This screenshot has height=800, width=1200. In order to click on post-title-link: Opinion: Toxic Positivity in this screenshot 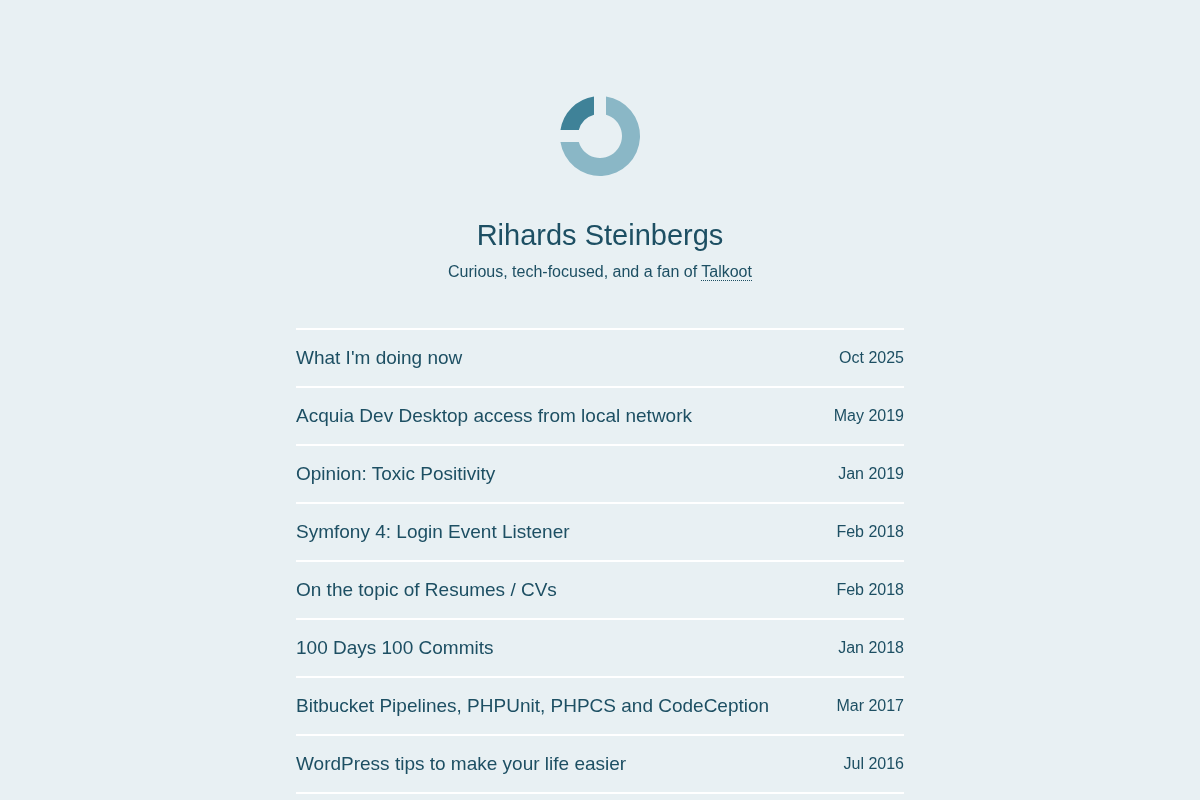, I will do `click(396, 474)`.